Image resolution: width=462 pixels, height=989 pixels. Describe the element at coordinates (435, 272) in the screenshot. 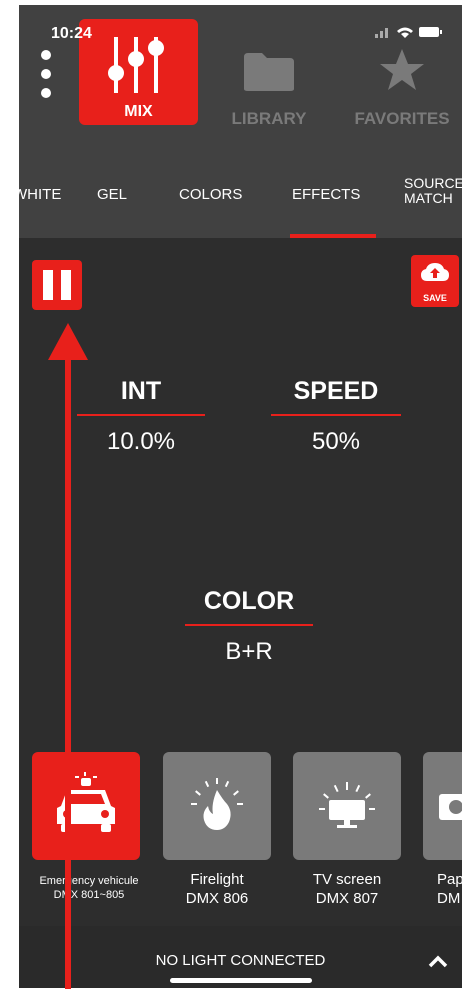

I see `cloud-upload-icon` at that location.